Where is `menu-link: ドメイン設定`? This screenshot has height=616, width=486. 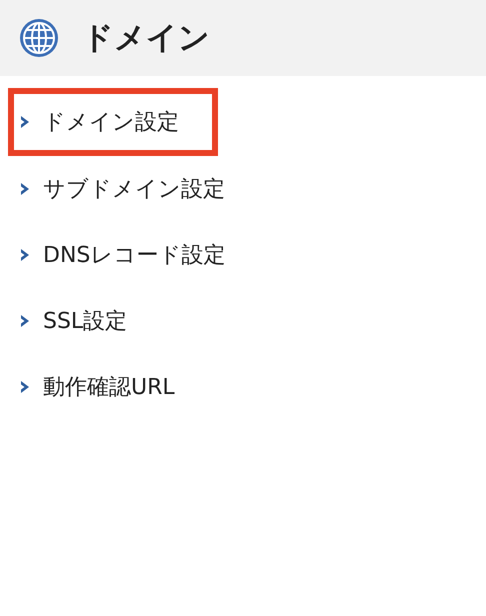
menu-link: ドメイン設定 is located at coordinates (96, 122).